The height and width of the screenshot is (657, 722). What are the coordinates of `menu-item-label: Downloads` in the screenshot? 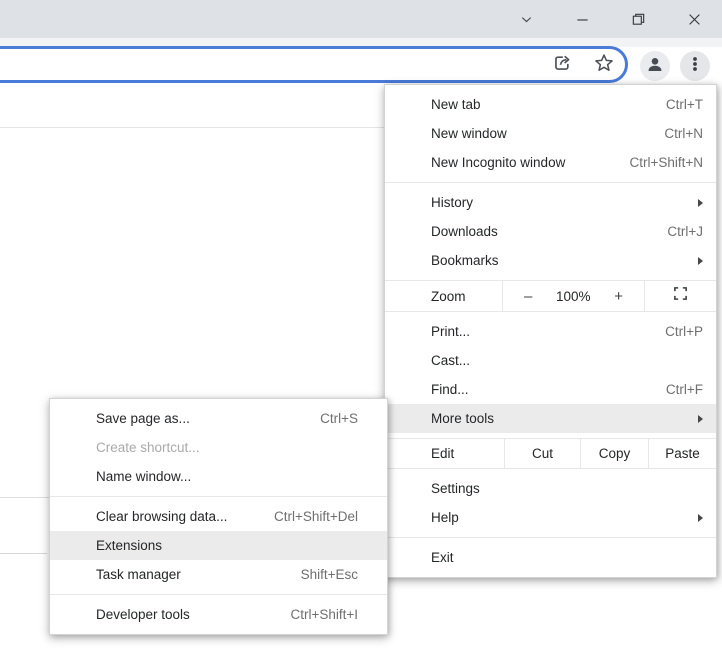 It's located at (464, 231).